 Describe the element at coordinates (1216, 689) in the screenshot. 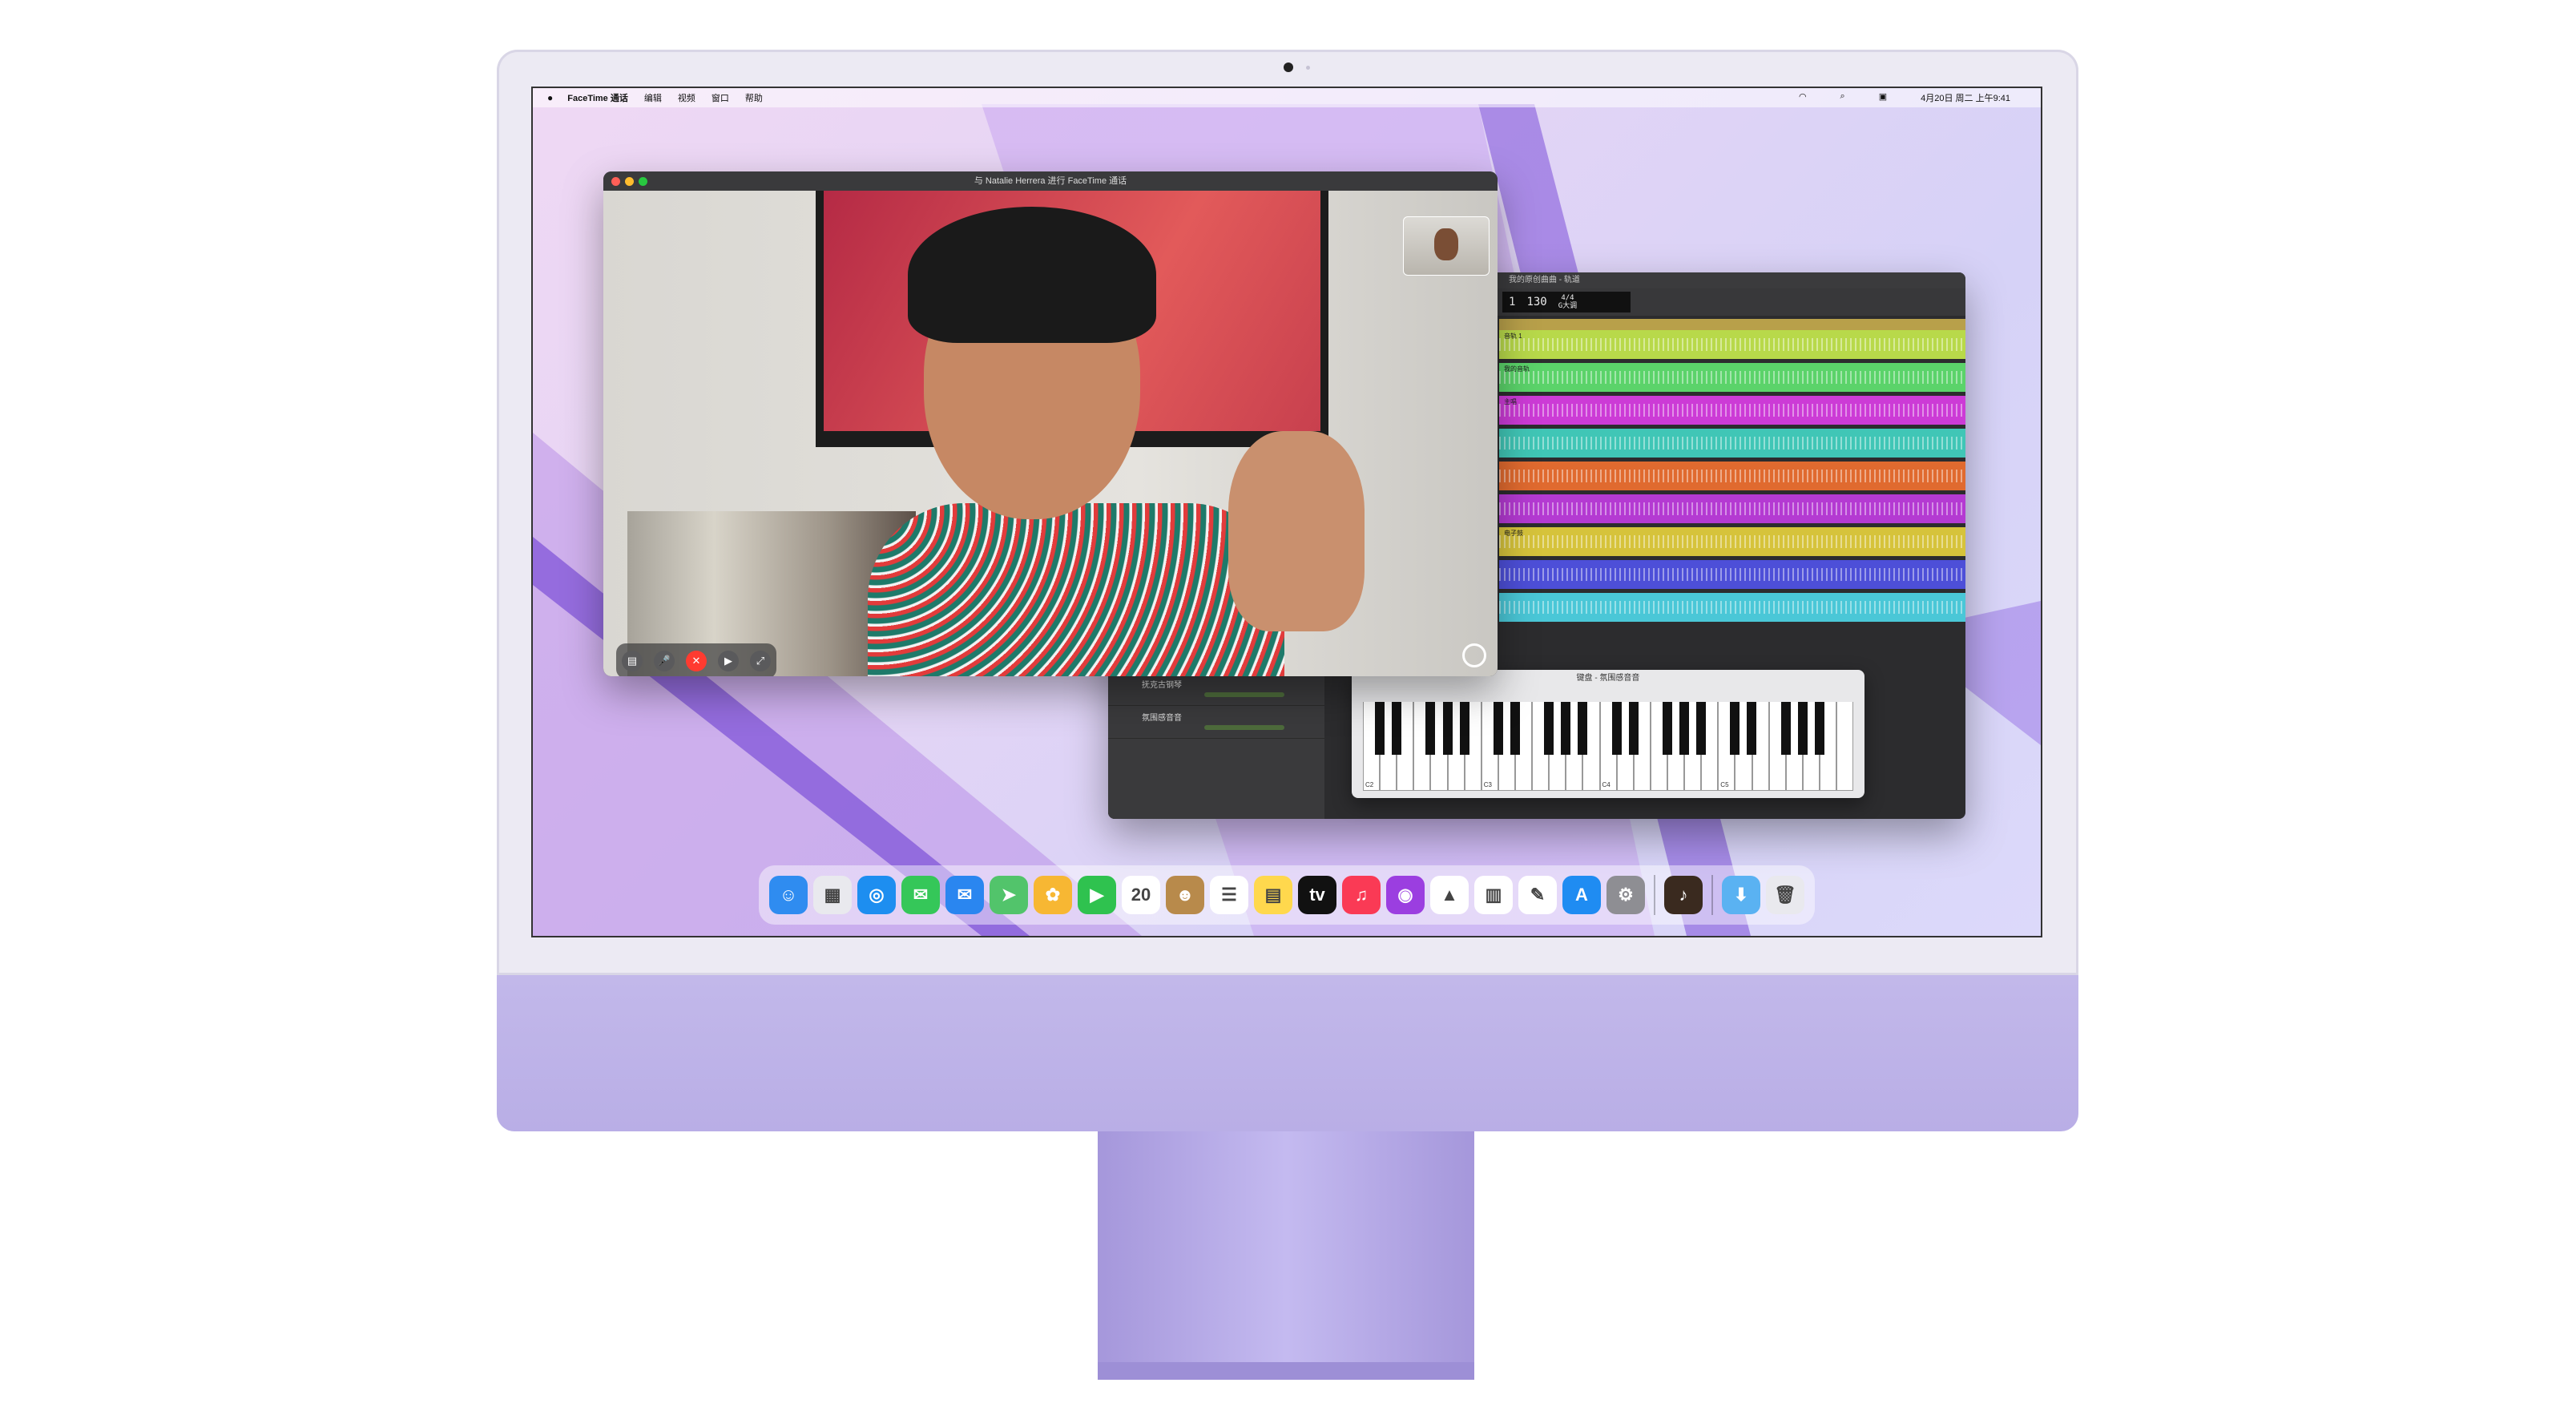

I see `mixer-row: 抚克古钢琴` at that location.